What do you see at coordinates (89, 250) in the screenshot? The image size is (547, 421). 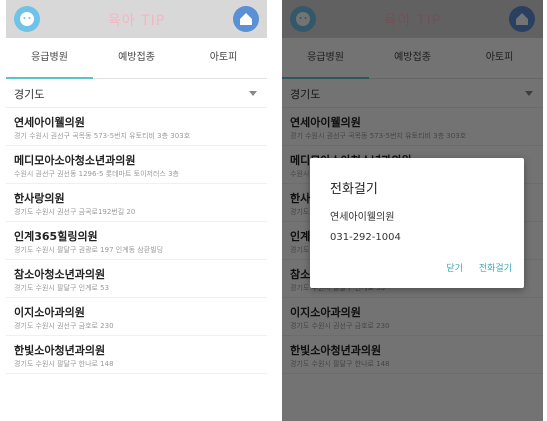 I see `hospital-address: 경기도 수원시 팔달구 권광로 197 인계동 삼환빌딩` at bounding box center [89, 250].